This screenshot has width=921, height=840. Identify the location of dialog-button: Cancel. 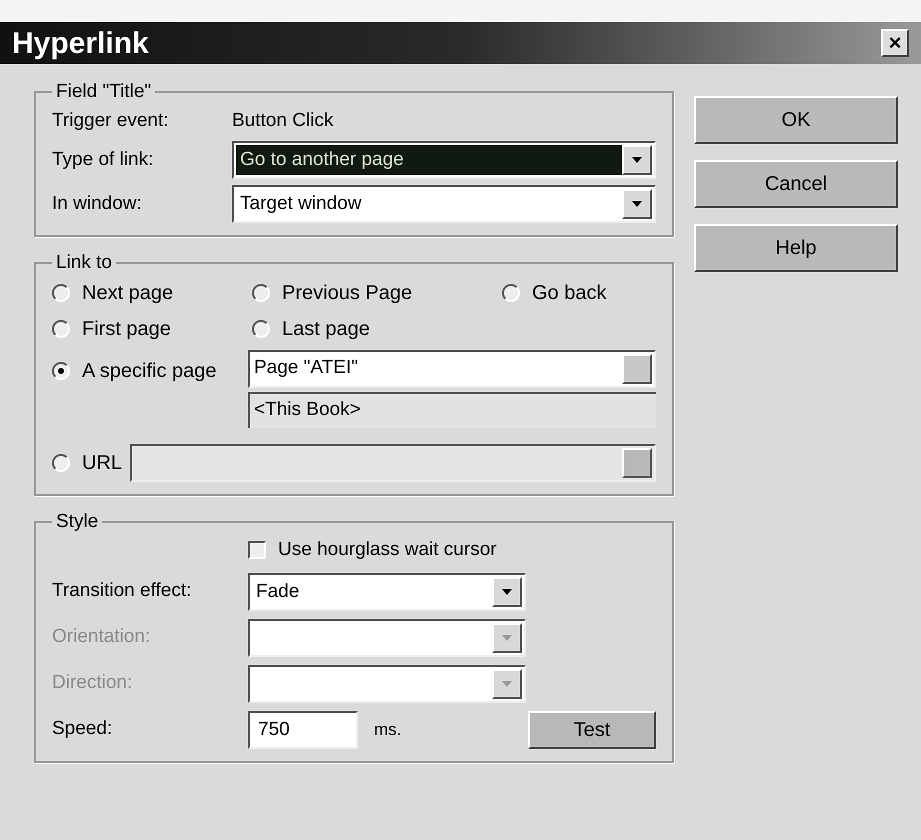
(796, 184).